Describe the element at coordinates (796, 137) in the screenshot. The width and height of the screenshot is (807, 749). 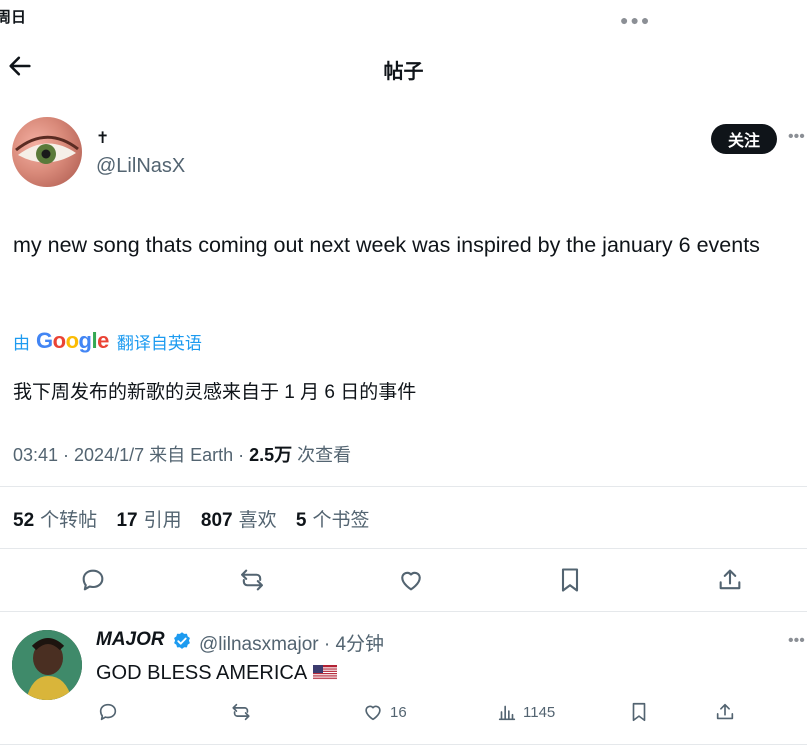
I see `more-options-icon: •••` at that location.